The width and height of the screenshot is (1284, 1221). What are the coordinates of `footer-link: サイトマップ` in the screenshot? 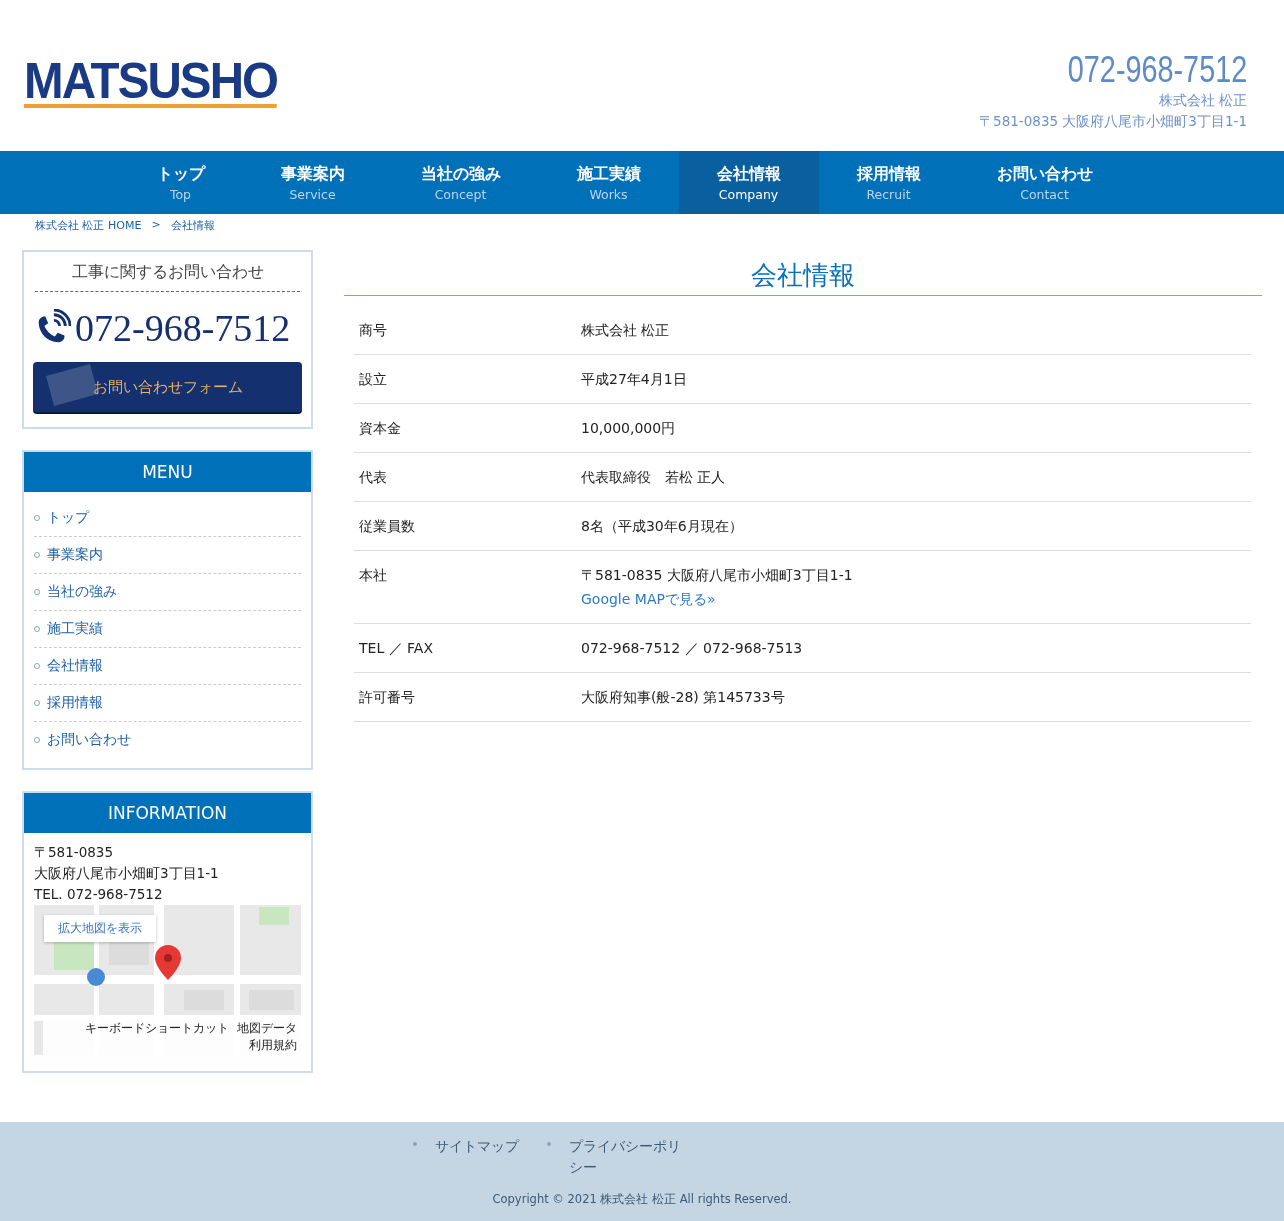 It's located at (476, 1146).